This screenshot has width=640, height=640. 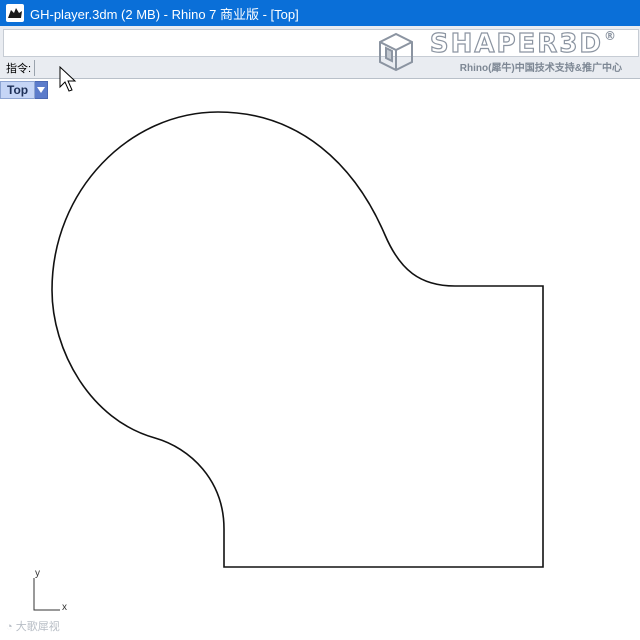 I want to click on rhino-logo-icon, so click(x=15, y=13).